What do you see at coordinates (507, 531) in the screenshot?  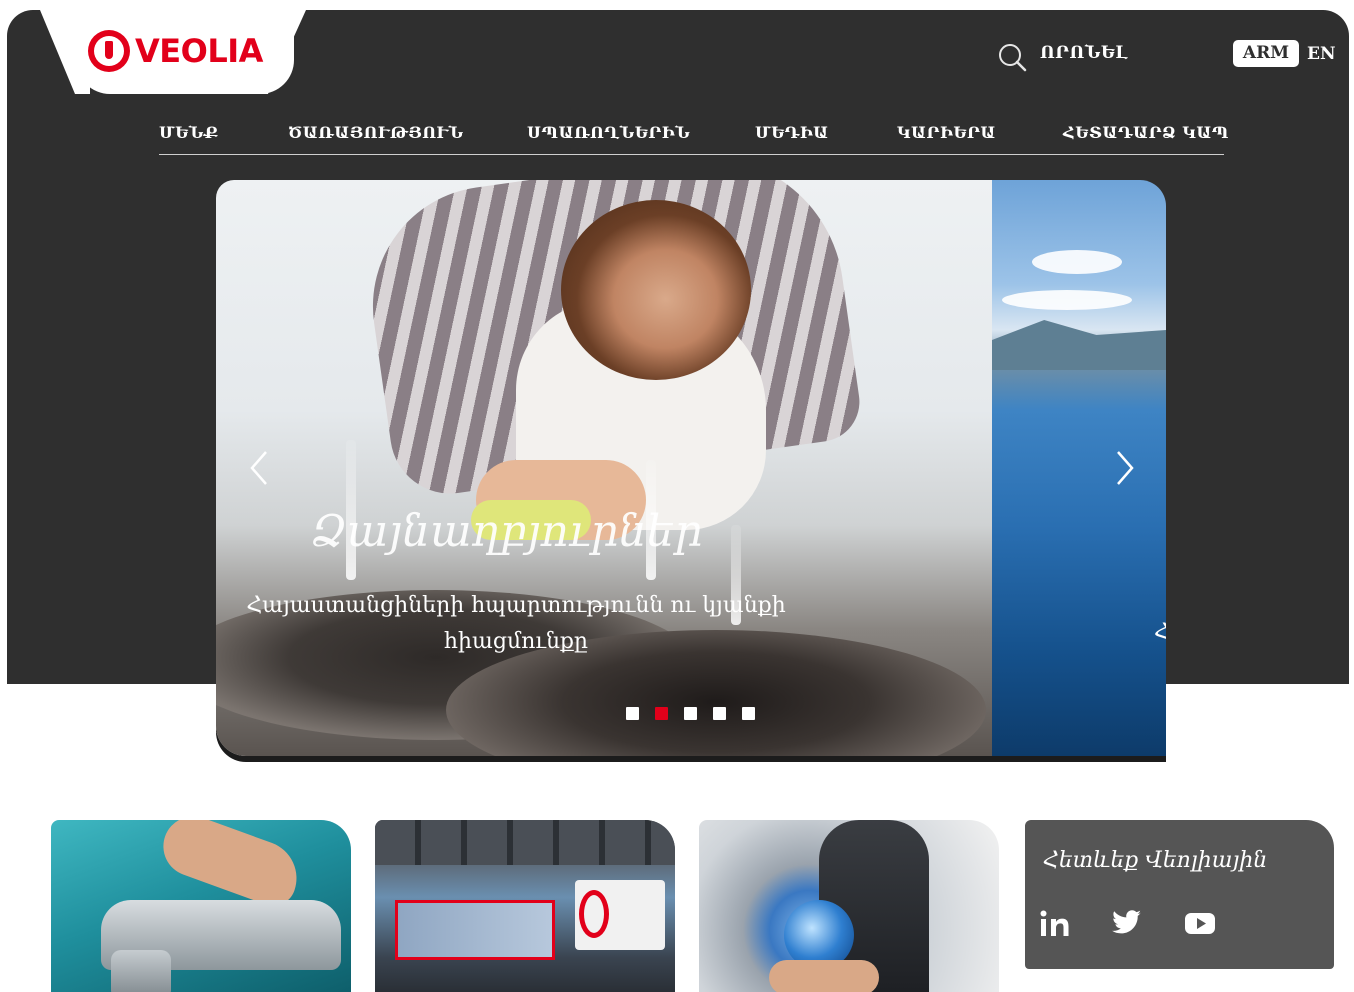 I see `slide-title: Ձայնաղբյուրներ` at bounding box center [507, 531].